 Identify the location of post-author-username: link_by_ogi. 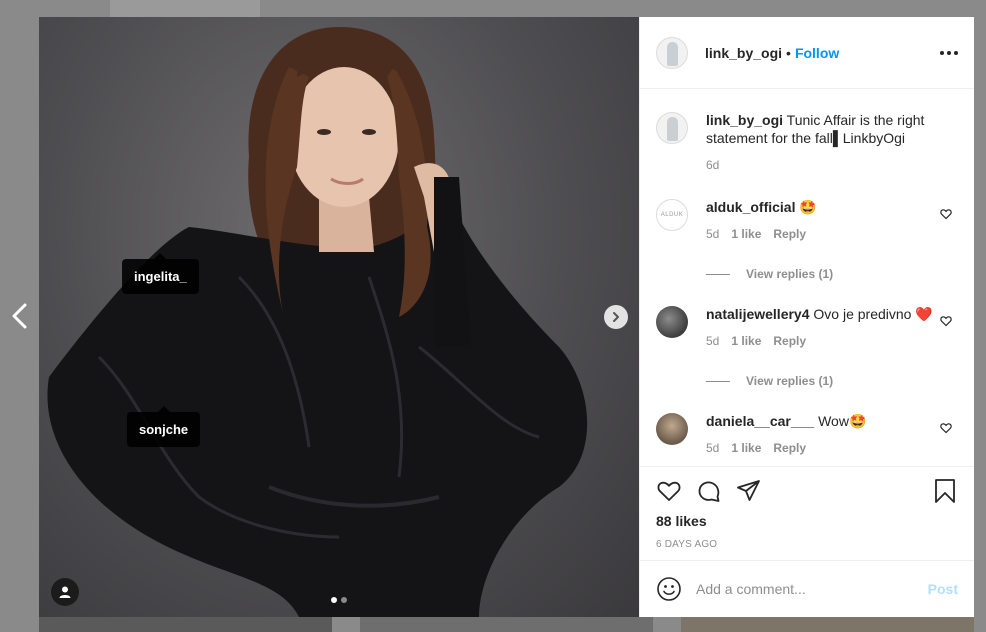
(743, 53).